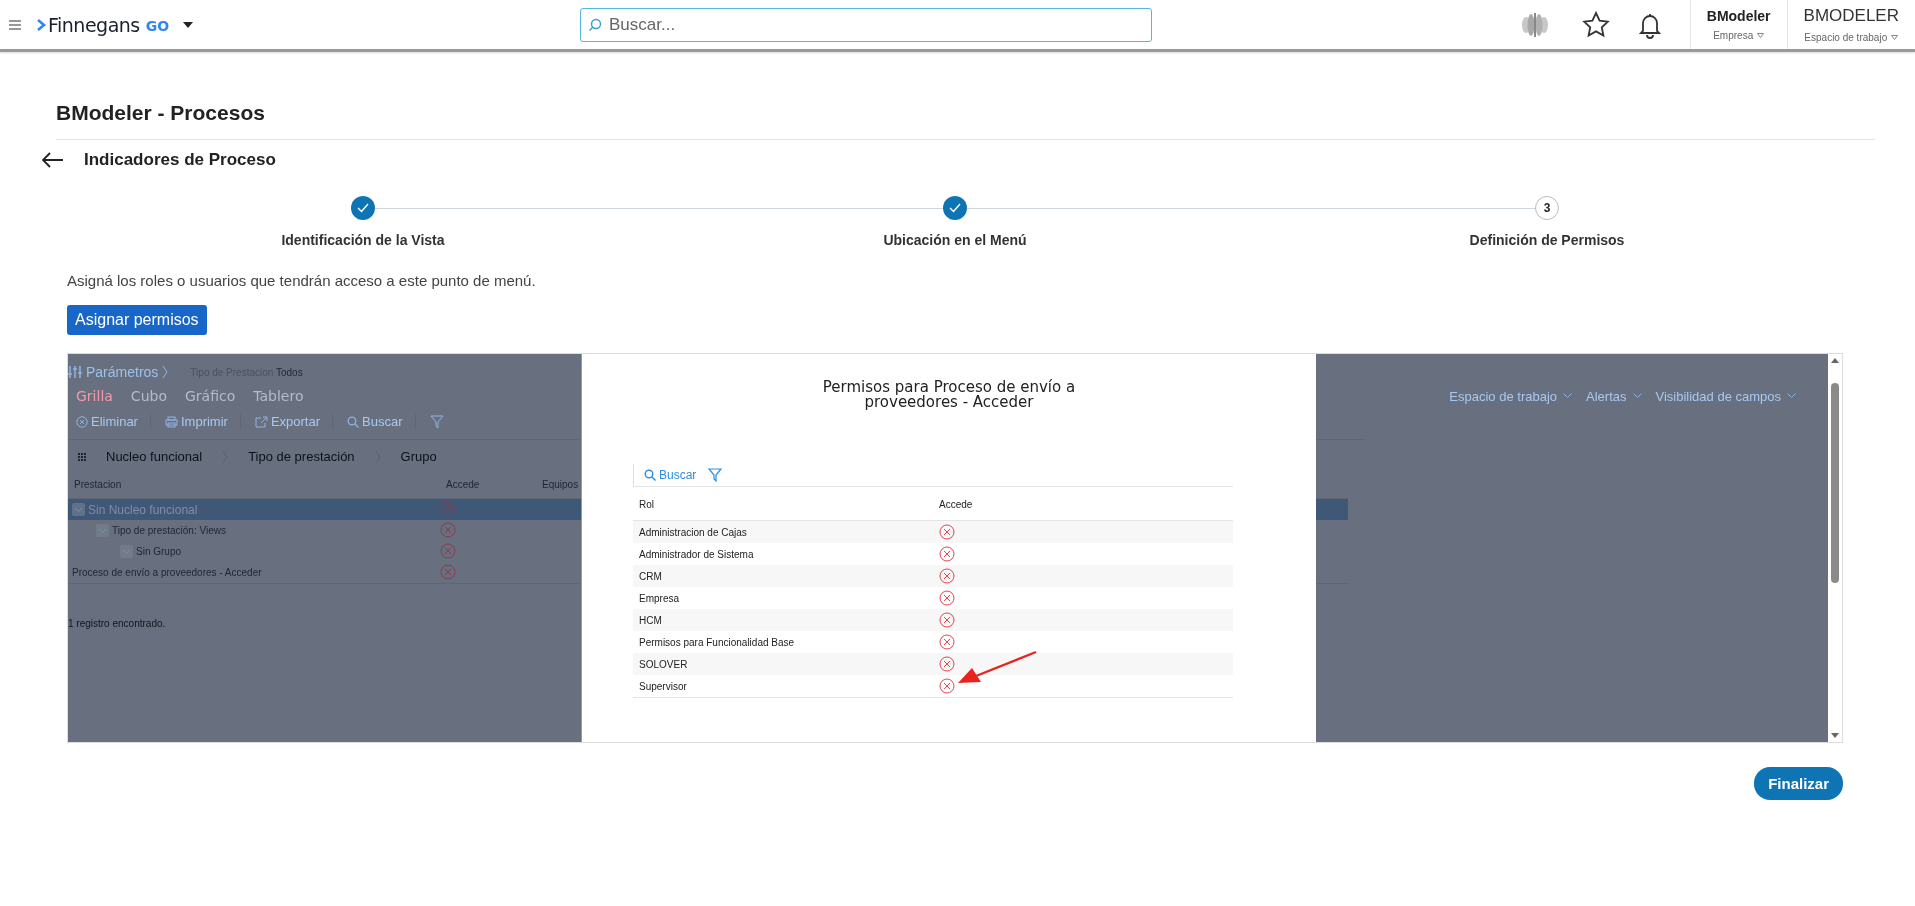  I want to click on table-cell-text: Empresa, so click(659, 598).